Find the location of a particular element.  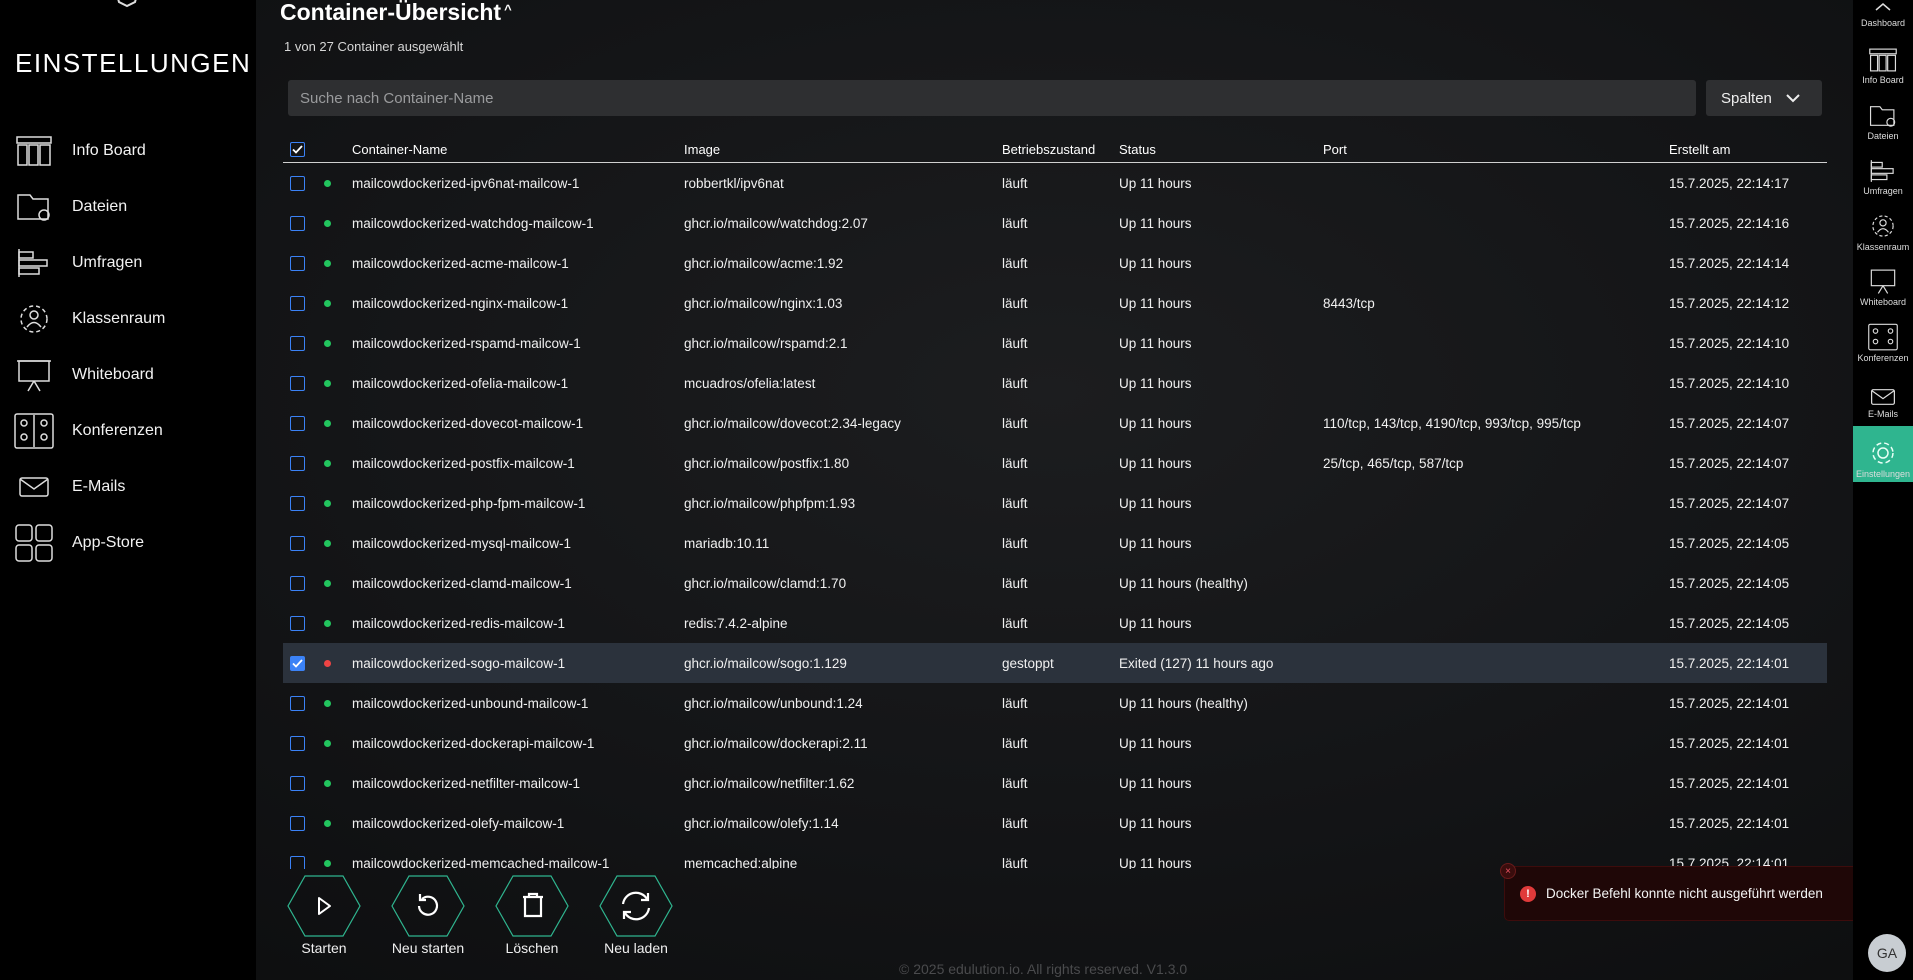

cell-name: mailcowdockerized-ipv6nat-mailcow-1 is located at coordinates (466, 183).